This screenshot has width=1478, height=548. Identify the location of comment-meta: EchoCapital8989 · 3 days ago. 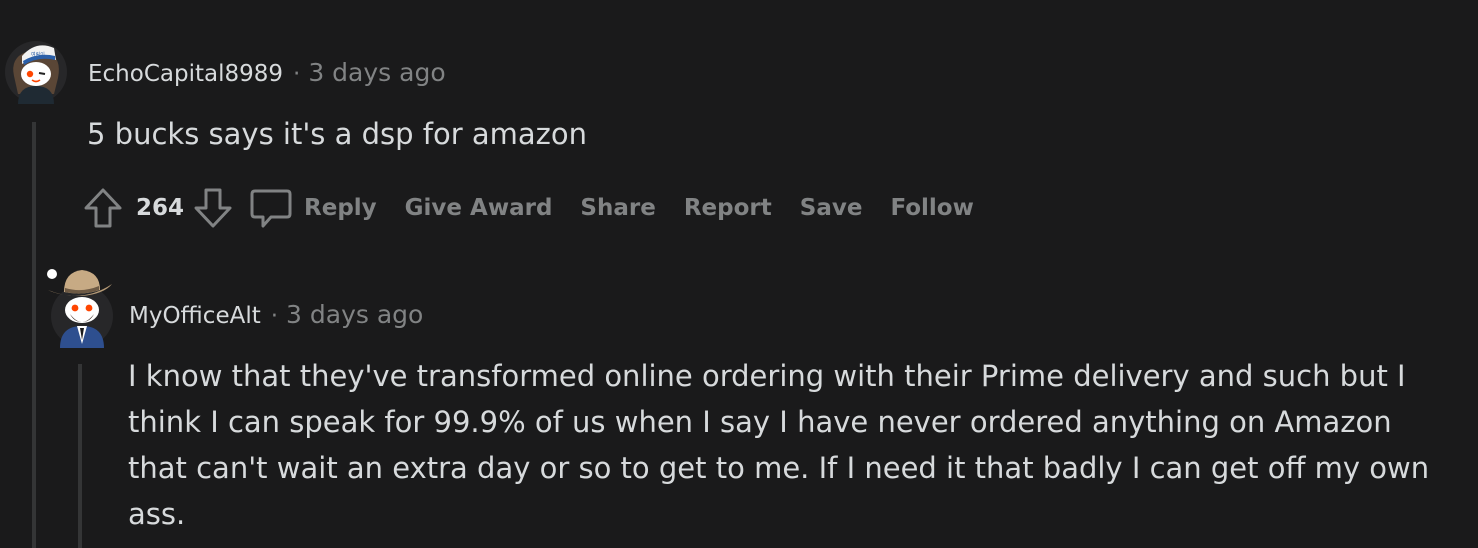
(267, 72).